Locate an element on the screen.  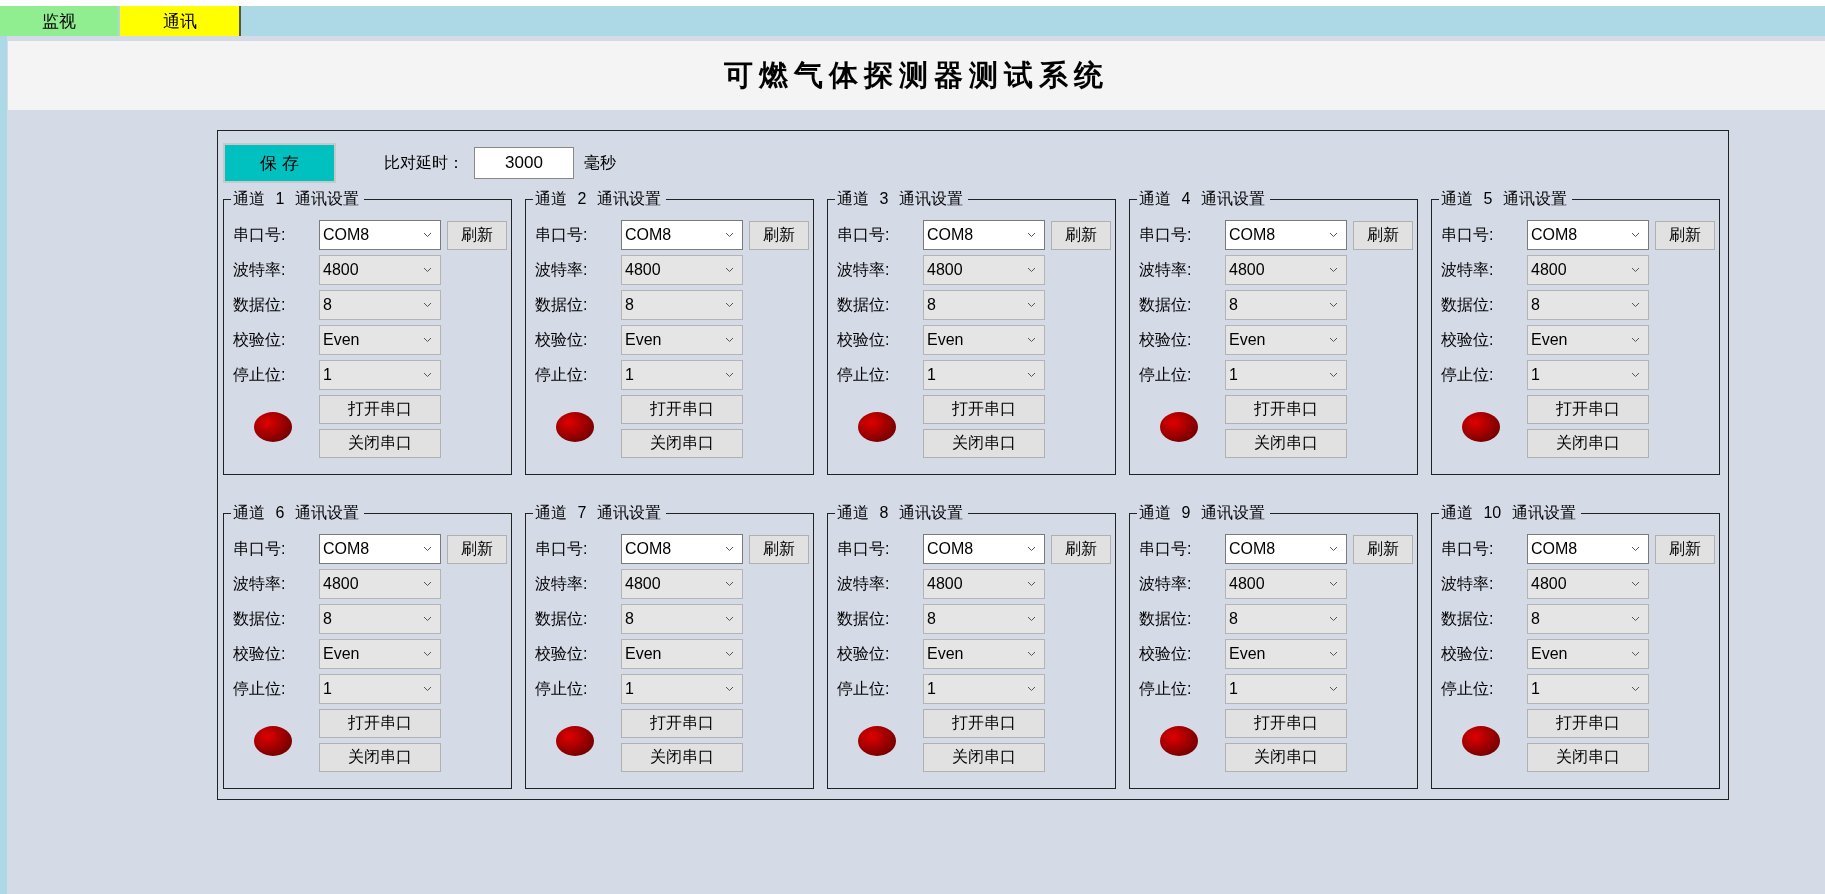
field-label: 串口号: is located at coordinates (260, 548).